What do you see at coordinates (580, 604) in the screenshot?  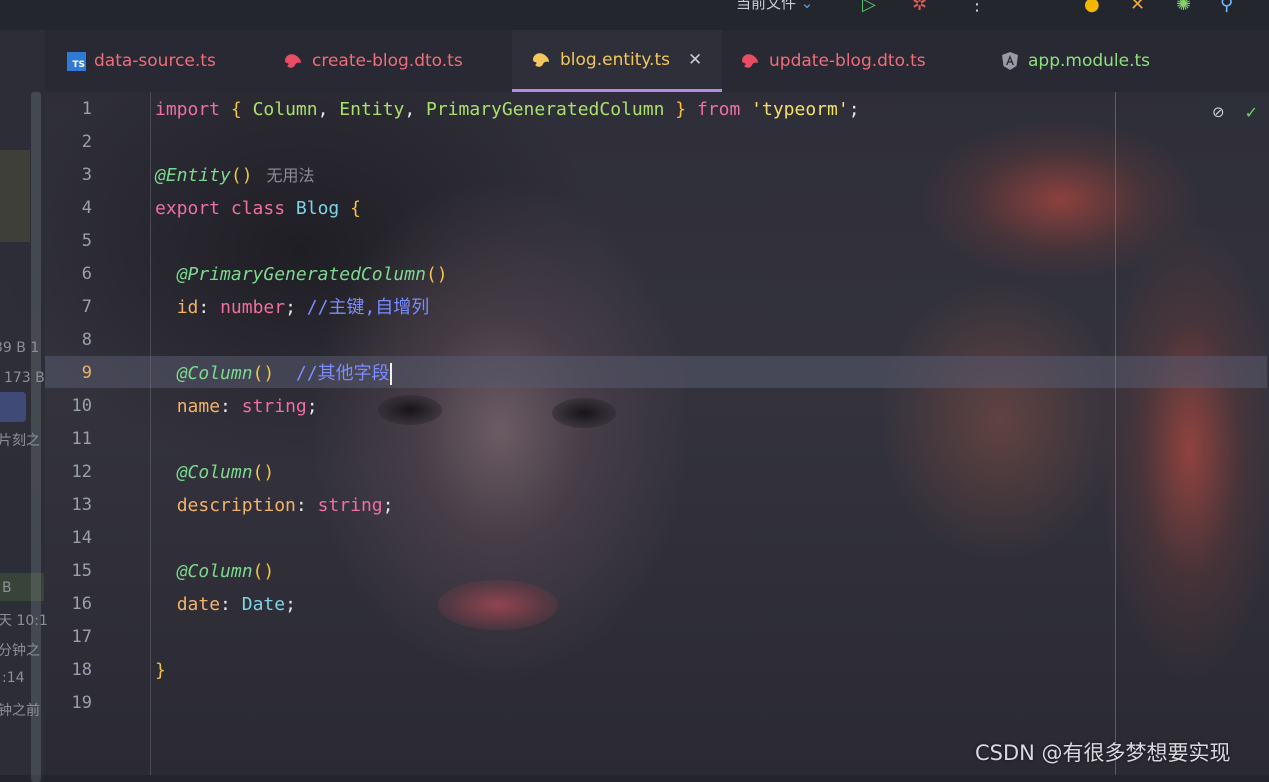 I see `code-line: 16 date: Date;` at bounding box center [580, 604].